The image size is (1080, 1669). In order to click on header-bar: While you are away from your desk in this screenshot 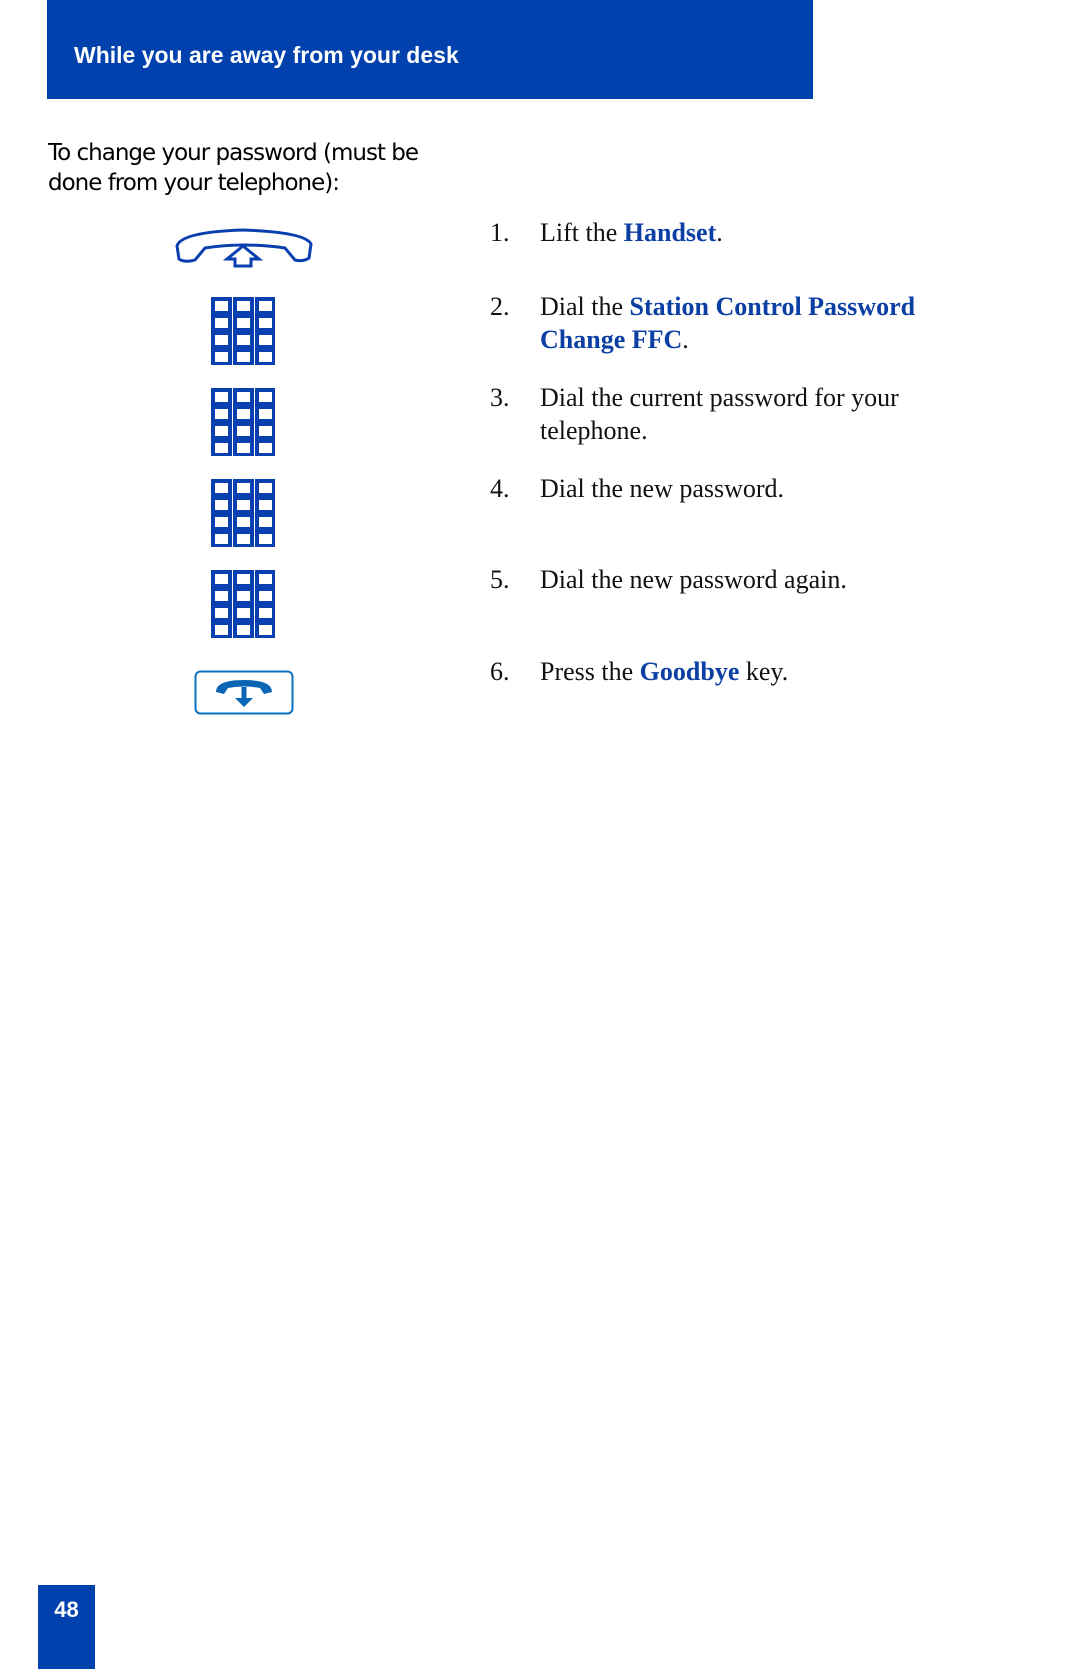, I will do `click(430, 49)`.